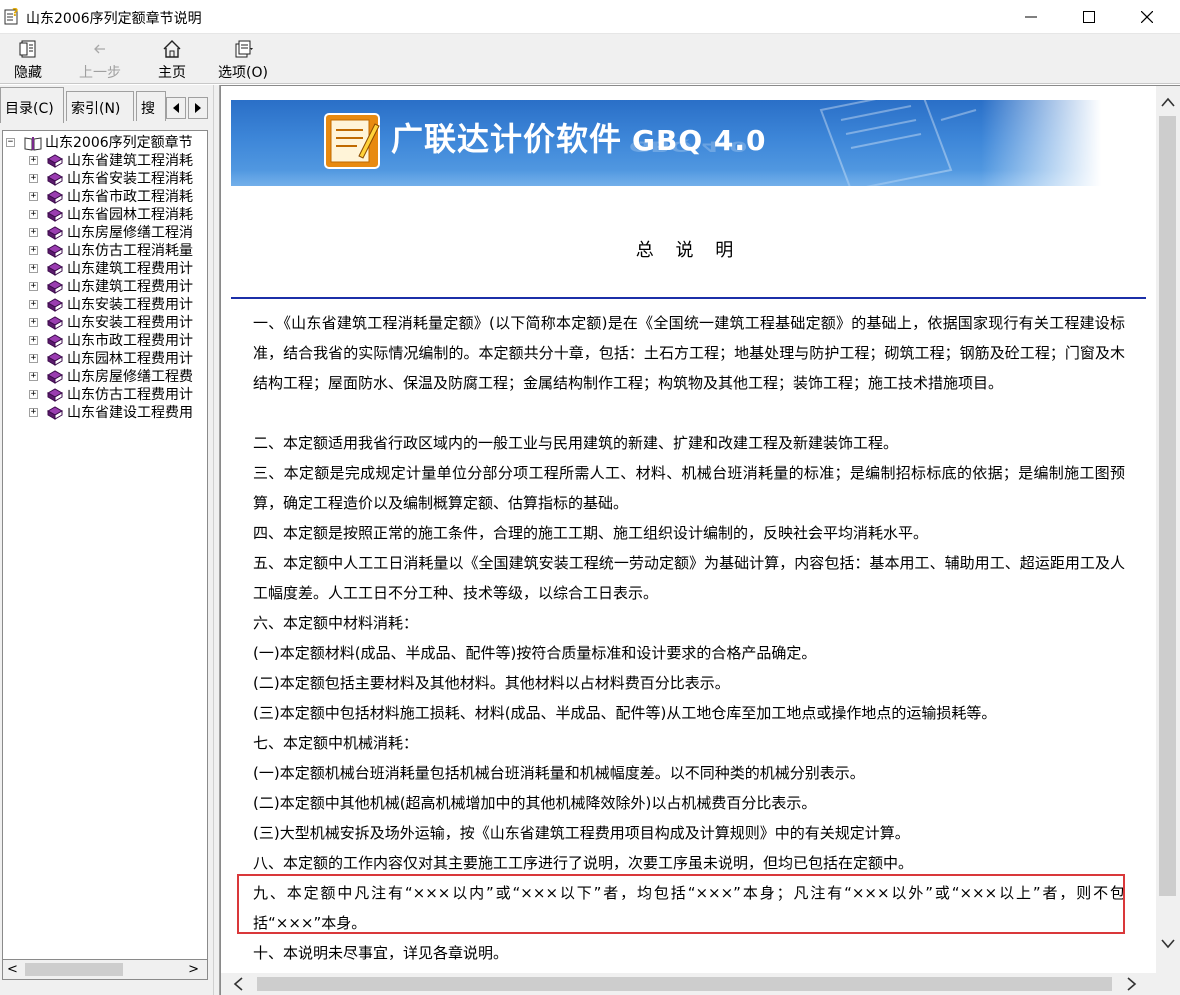 Image resolution: width=1180 pixels, height=995 pixels. I want to click on scroll-right-icon: >, so click(193, 969).